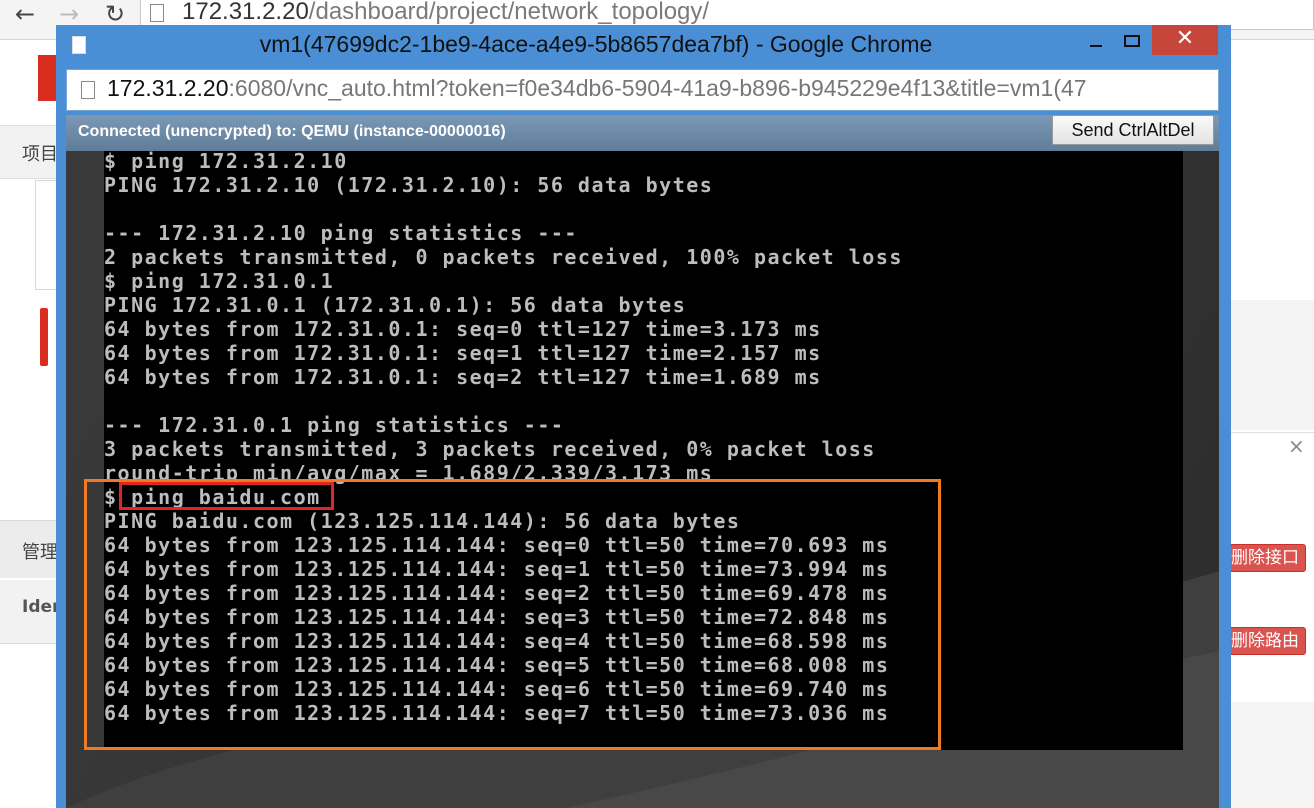  I want to click on nav-label-identity: Ider, so click(41, 607).